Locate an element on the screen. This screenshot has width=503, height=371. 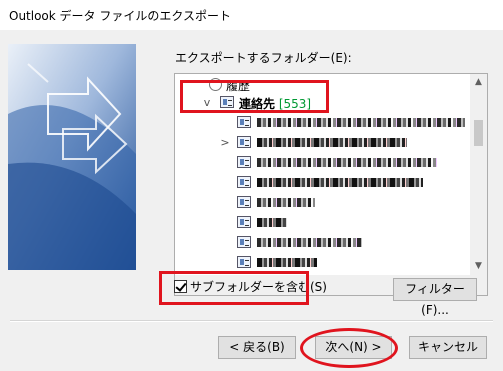
window-title: Outlook データ ファイルのエクスポート is located at coordinates (120, 16).